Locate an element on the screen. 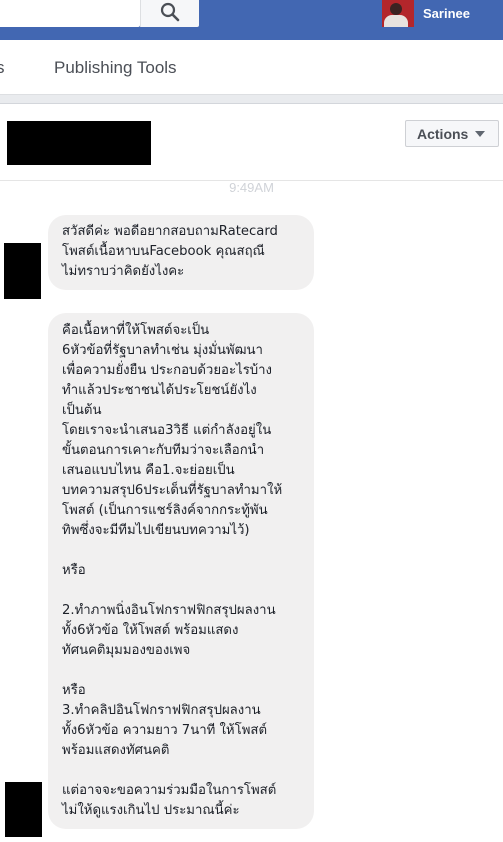  message-line: บทความสรุป6ประเด็นที่รัฐบาลทำมาให้ is located at coordinates (172, 490).